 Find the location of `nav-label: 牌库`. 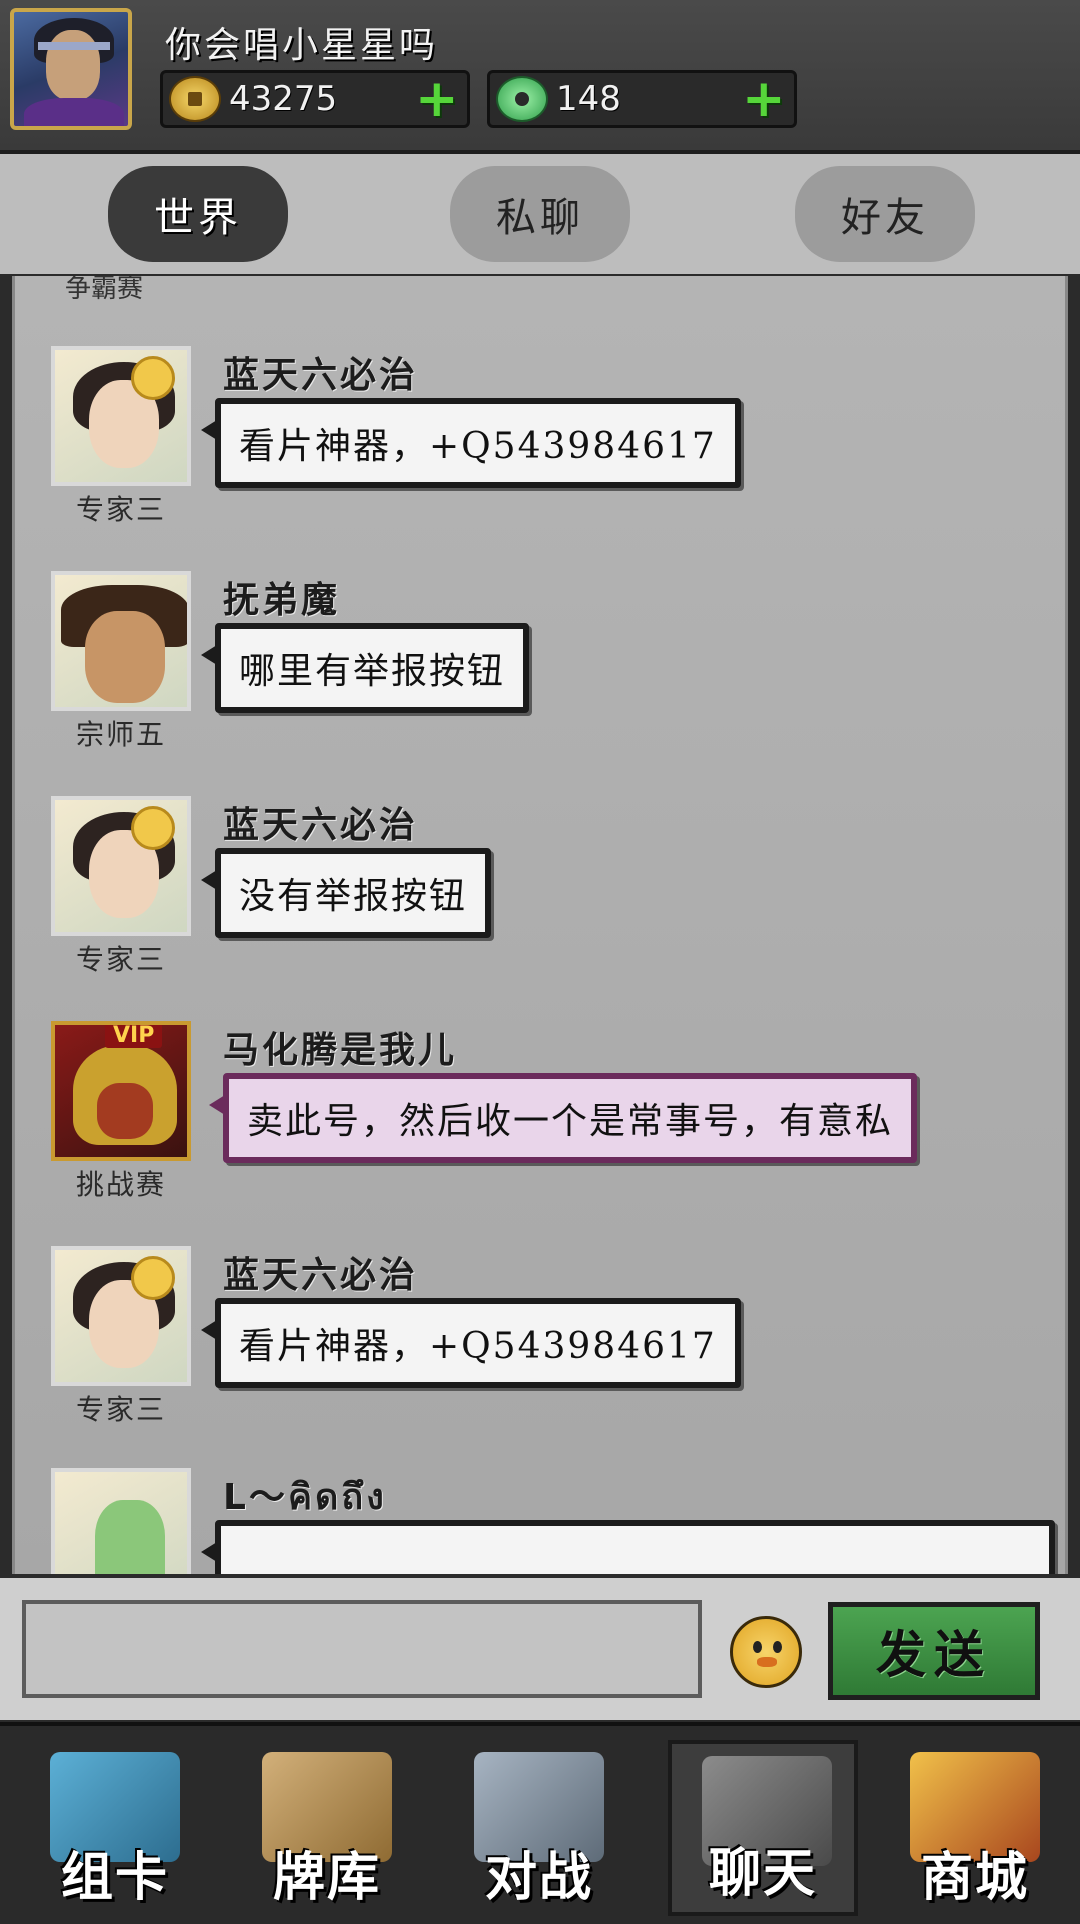

nav-label: 牌库 is located at coordinates (326, 1877).